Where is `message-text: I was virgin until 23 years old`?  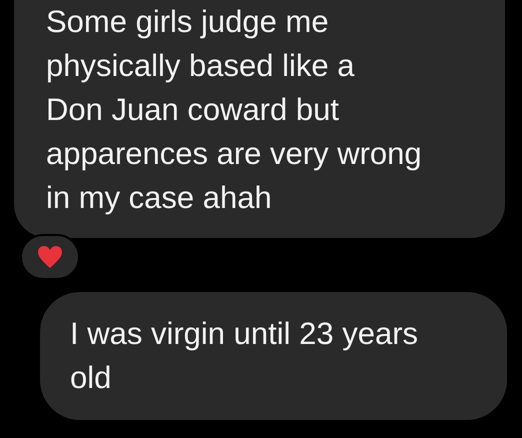
message-text: I was virgin until 23 years old is located at coordinates (245, 356).